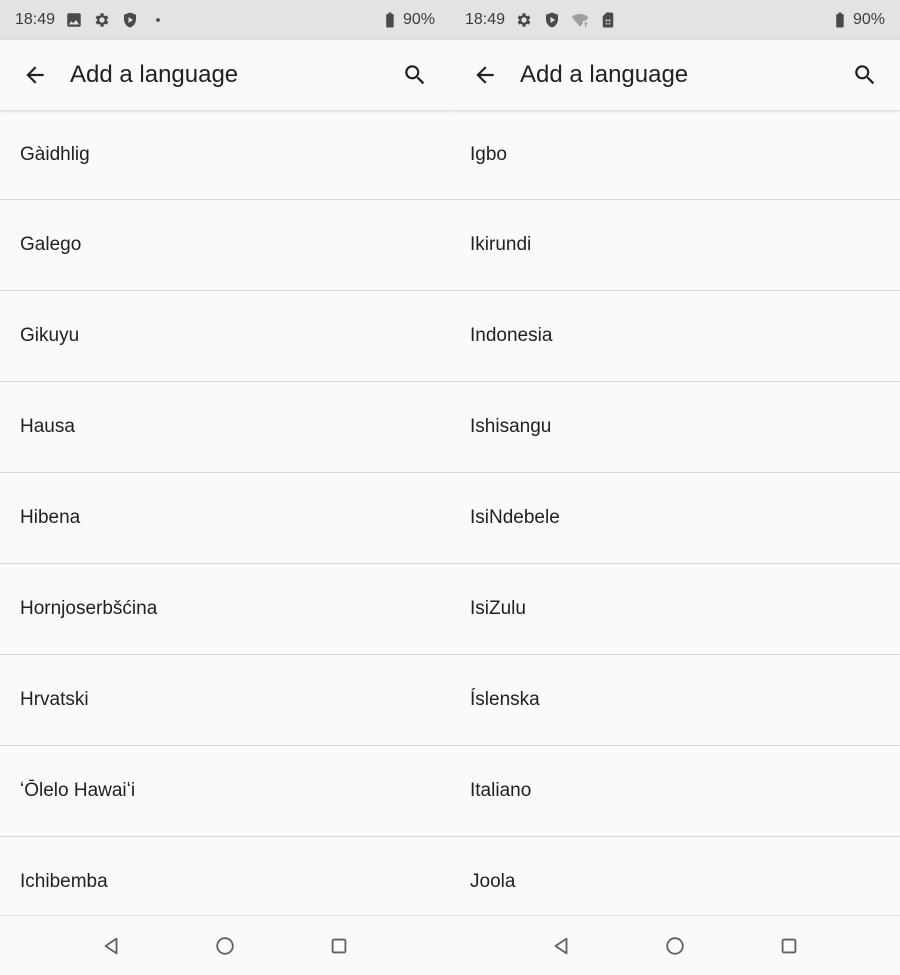  I want to click on list-item: IsiNdebele, so click(675, 518).